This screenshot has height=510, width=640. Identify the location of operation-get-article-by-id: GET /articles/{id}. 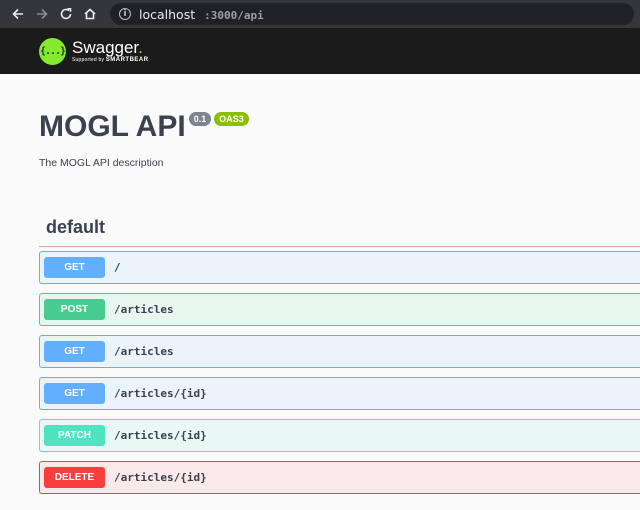
(339, 393).